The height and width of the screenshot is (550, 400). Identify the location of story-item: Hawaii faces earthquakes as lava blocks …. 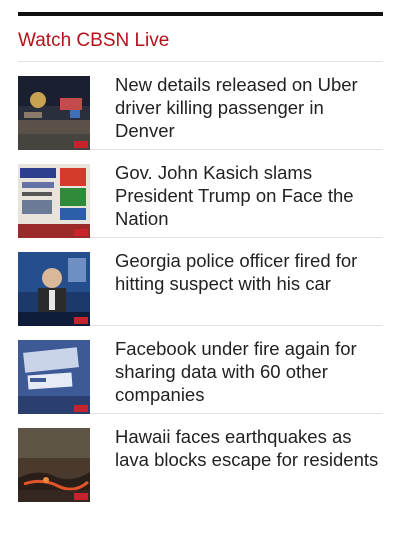
(200, 458).